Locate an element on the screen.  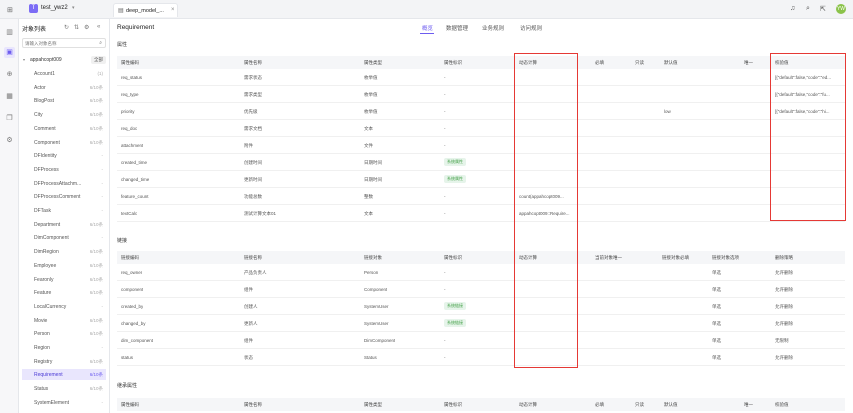
object-list-item: Actor 6/10条 is located at coordinates (64, 87).